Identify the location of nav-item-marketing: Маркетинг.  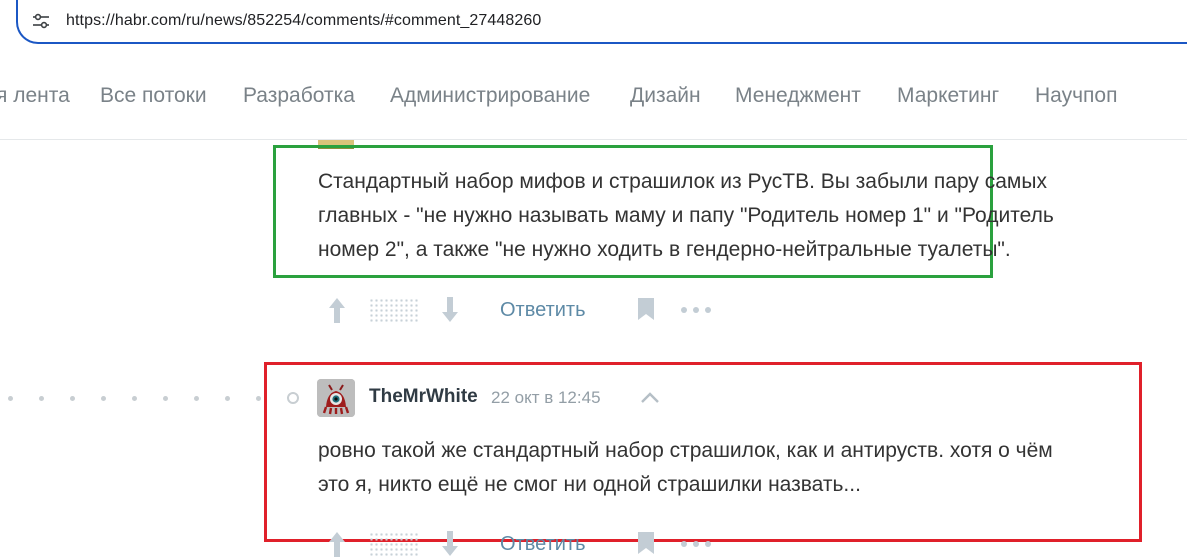
(948, 96).